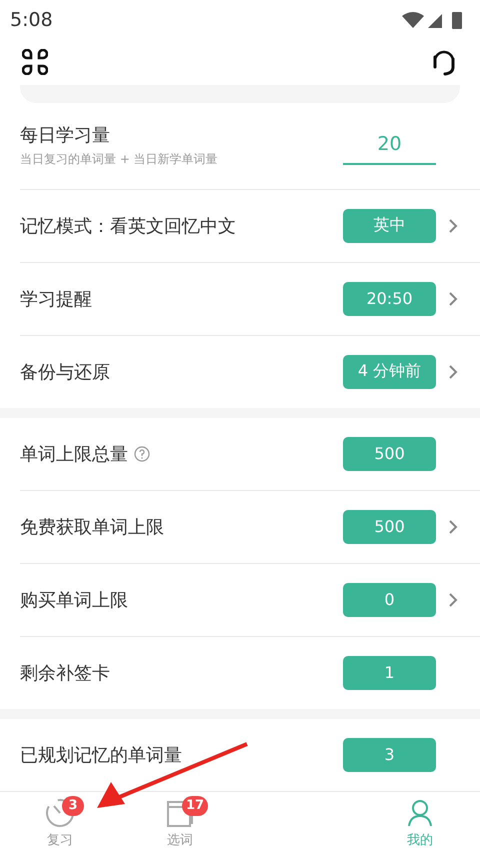 The image size is (480, 855). I want to click on count-badge: 3, so click(73, 806).